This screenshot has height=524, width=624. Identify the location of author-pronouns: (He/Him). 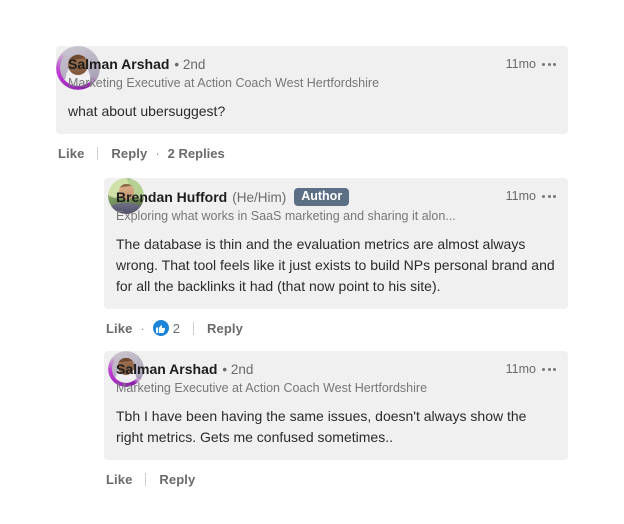
(259, 197).